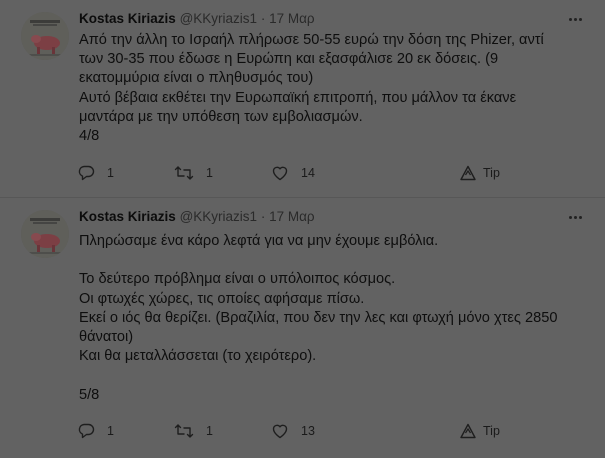 The width and height of the screenshot is (605, 458). Describe the element at coordinates (198, 356) in the screenshot. I see `tweet-text-line: Και θα μεταλλάσσεται (το χειρότερο).` at that location.